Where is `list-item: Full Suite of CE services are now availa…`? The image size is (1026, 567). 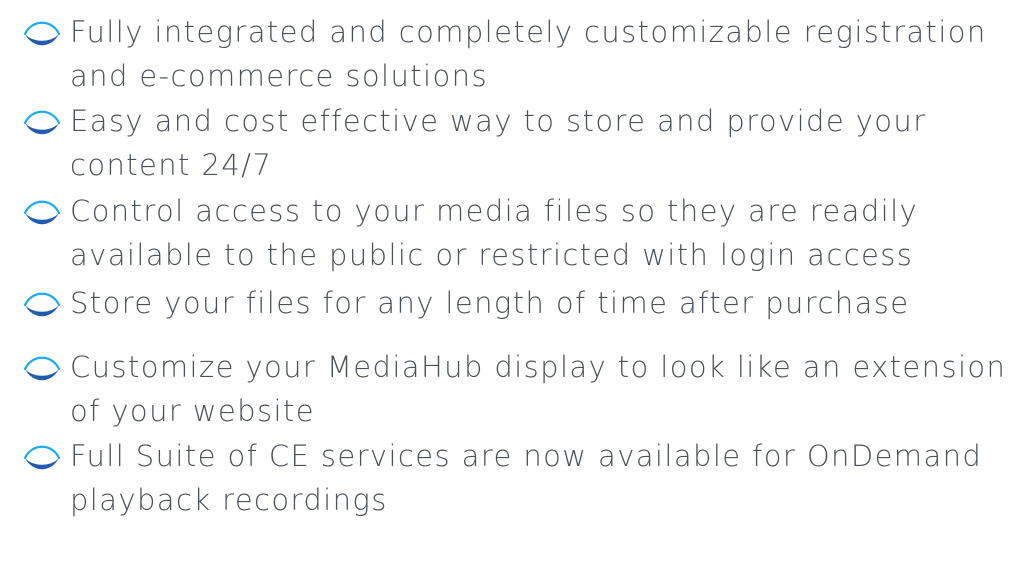
list-item: Full Suite of CE services are now availa… is located at coordinates (513, 475).